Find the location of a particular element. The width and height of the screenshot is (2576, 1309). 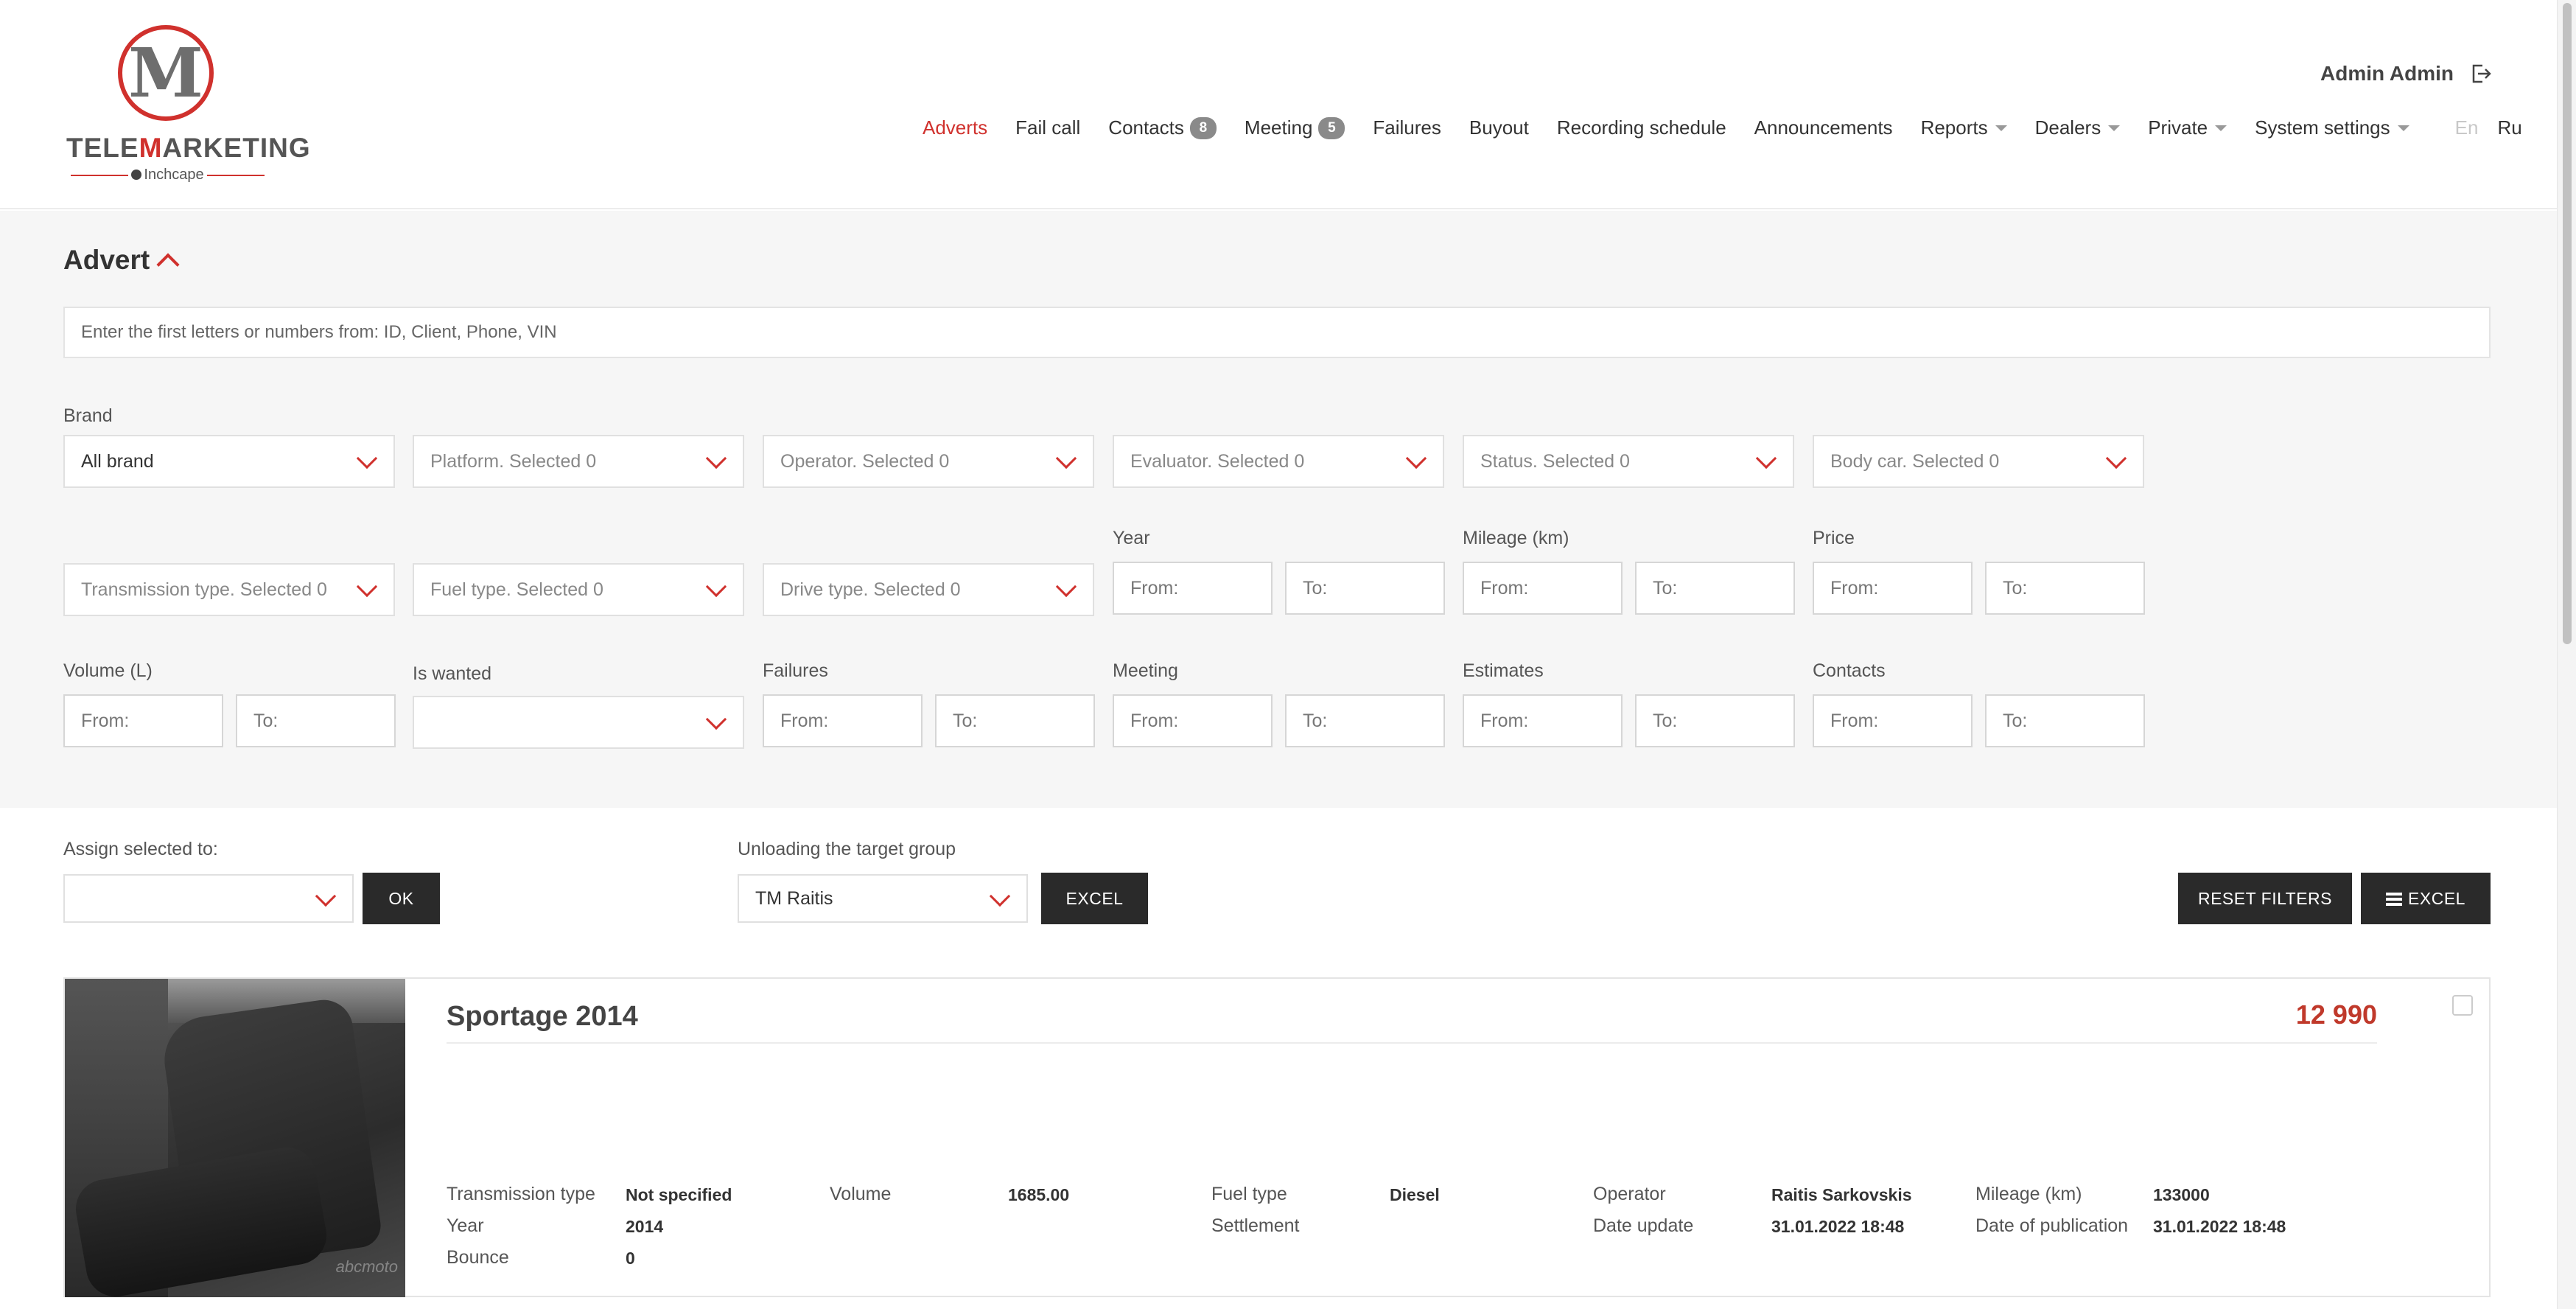

spec-volume-label: Volume is located at coordinates (861, 1194).